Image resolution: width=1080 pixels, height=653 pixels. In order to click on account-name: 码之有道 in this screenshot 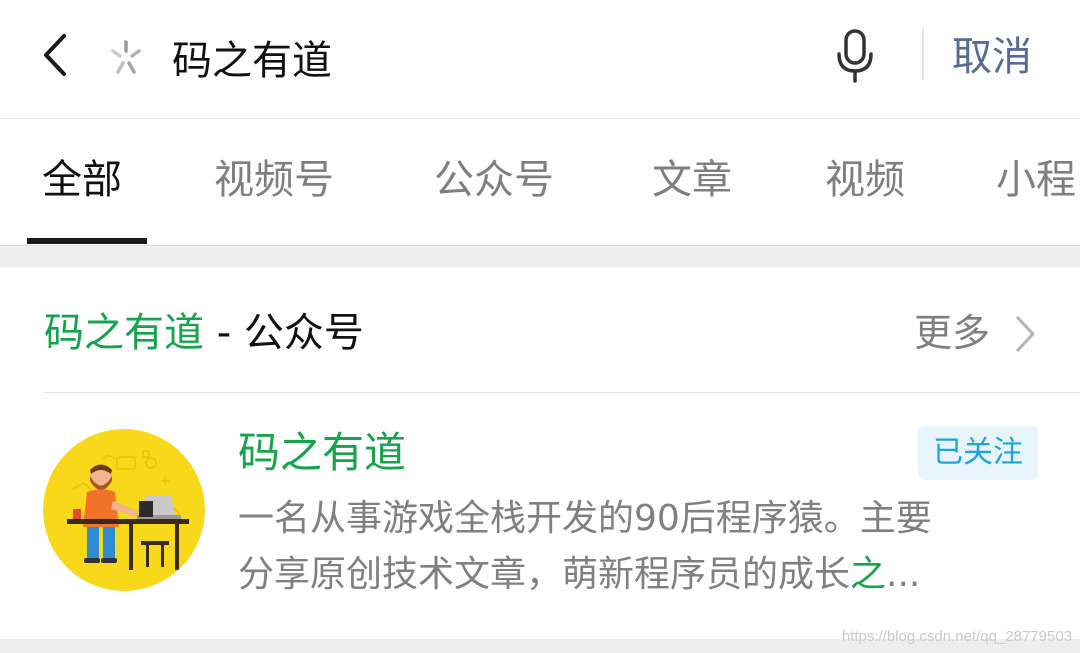, I will do `click(322, 452)`.